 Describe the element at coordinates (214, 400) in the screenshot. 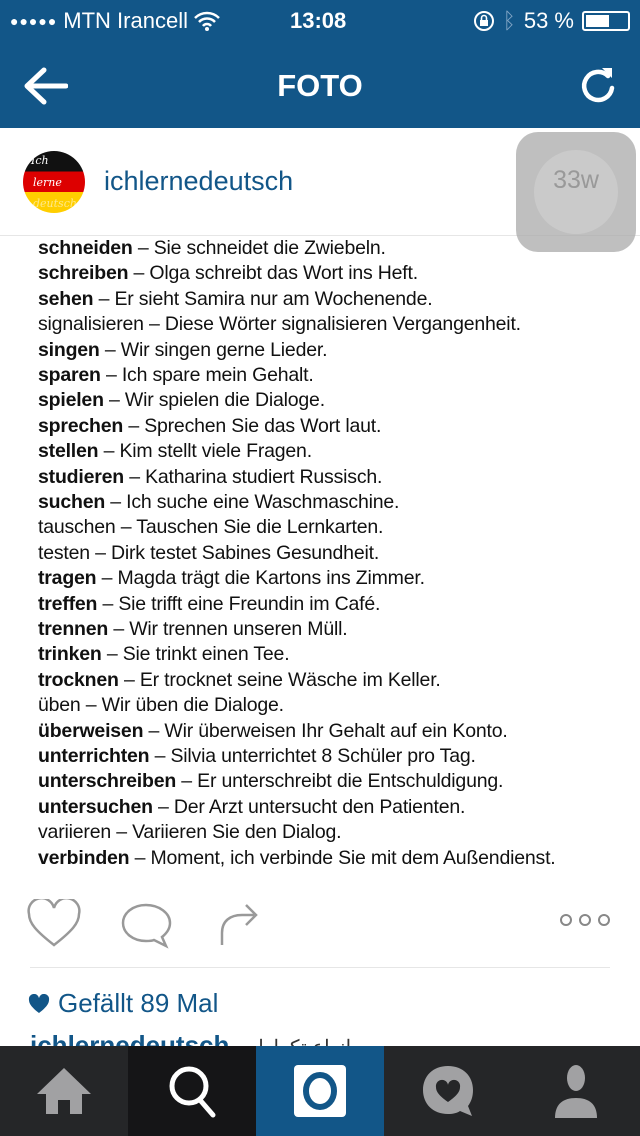

I see `example-sentence: – Wir spielen die Dialoge.` at that location.